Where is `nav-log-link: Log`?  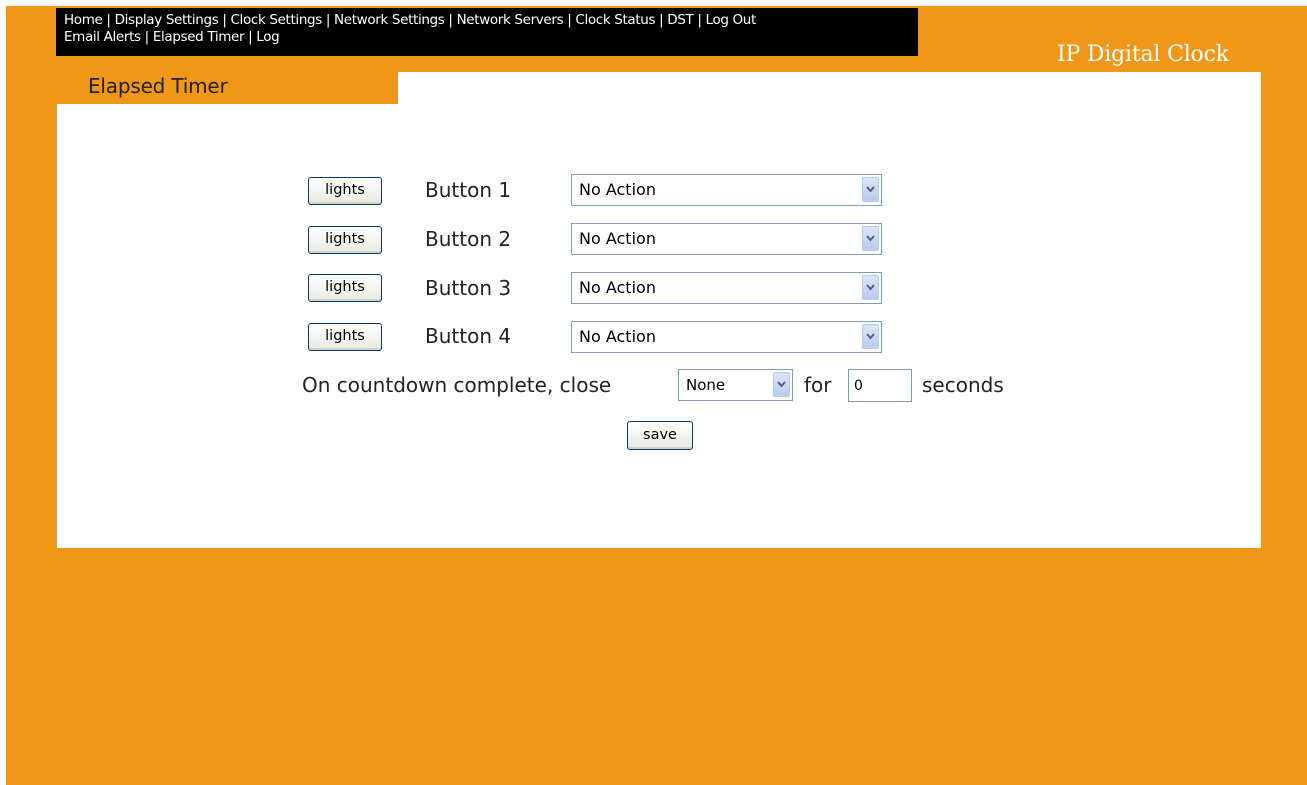
nav-log-link: Log is located at coordinates (267, 37).